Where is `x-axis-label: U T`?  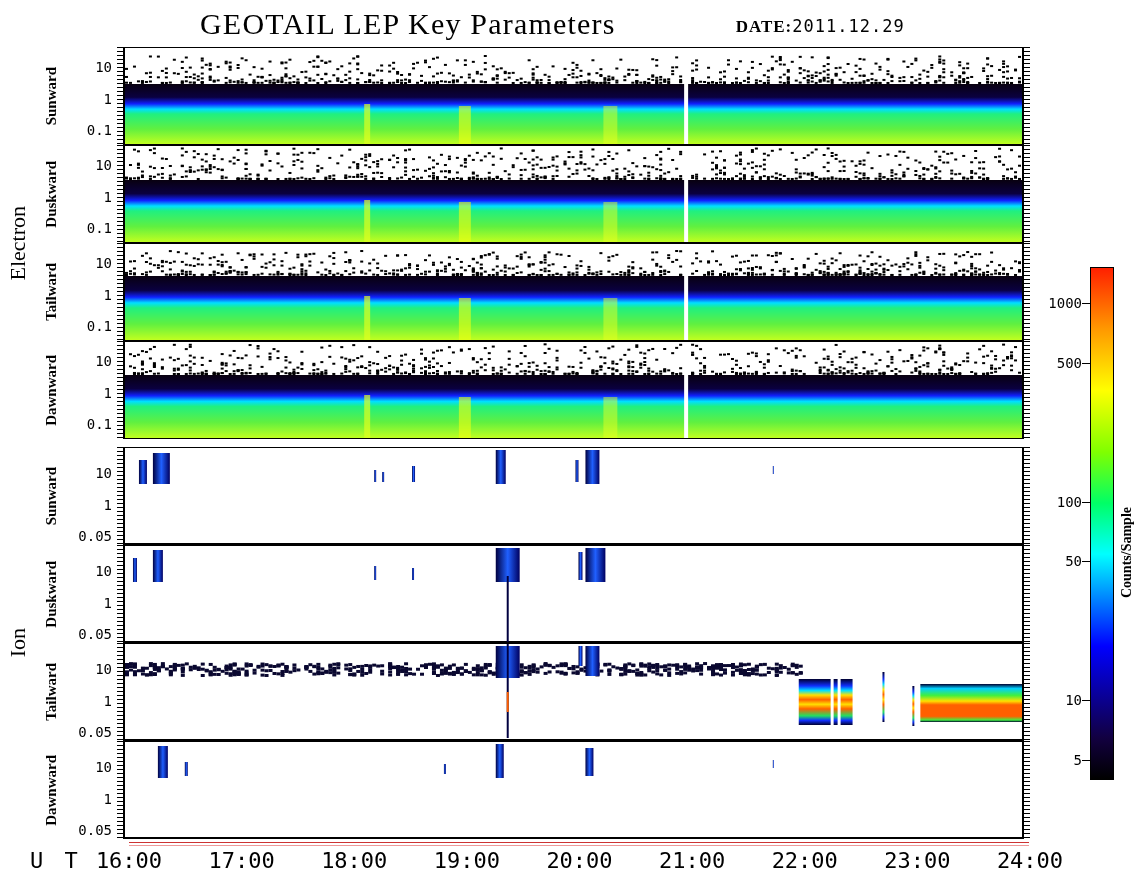
x-axis-label: U T is located at coordinates (56, 861).